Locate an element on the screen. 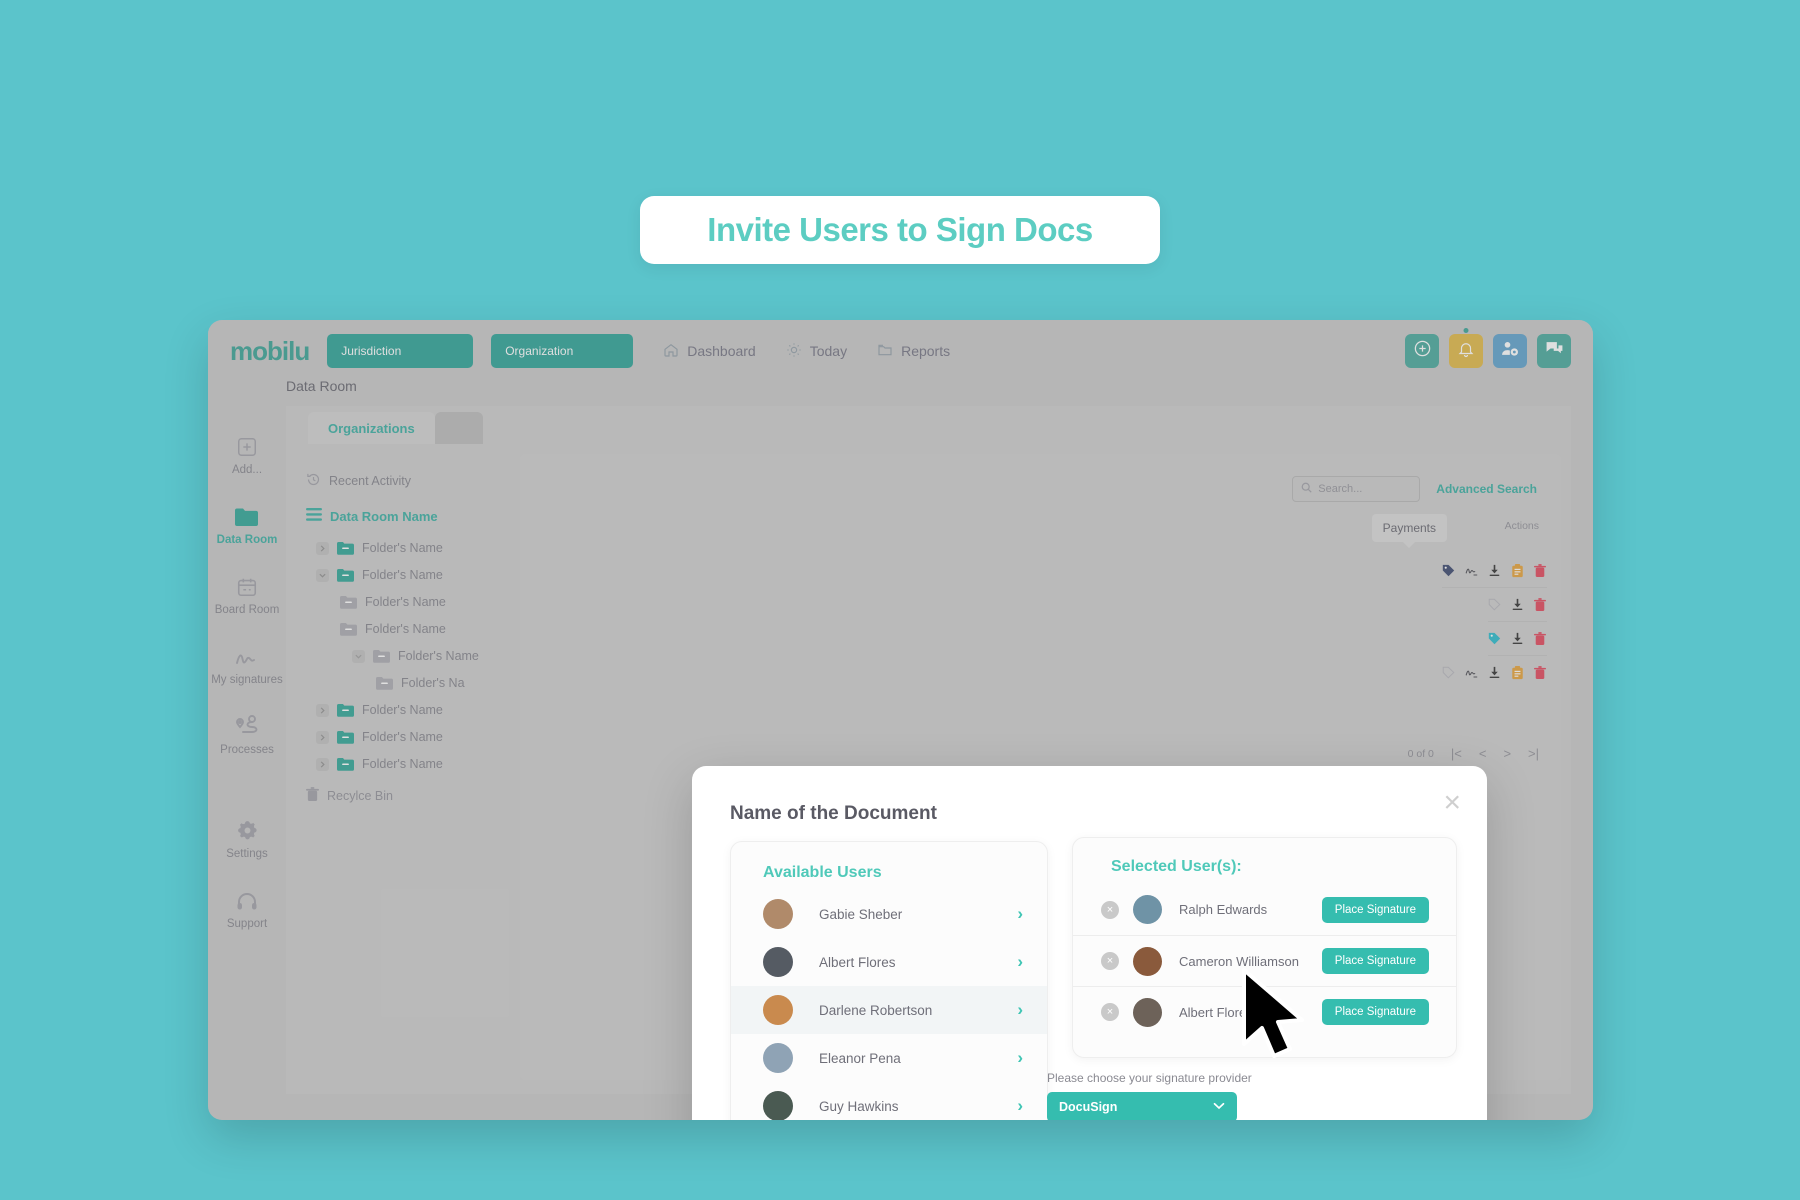 This screenshot has width=1800, height=1200. mouse-cursor is located at coordinates (1277, 1016).